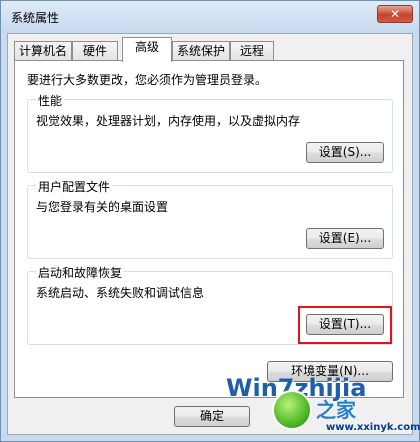 Image resolution: width=420 pixels, height=442 pixels. I want to click on admin-note: 要进行大多数更改，您必须作为管理员登录。, so click(147, 80).